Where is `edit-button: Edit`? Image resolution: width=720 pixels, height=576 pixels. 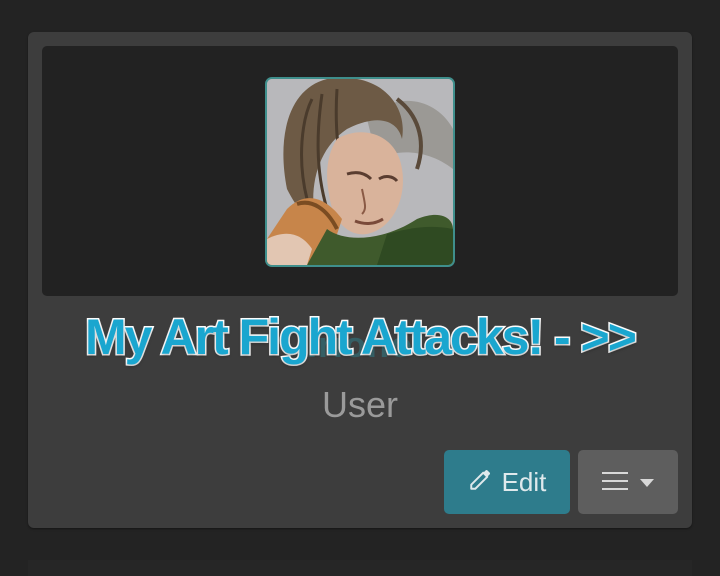
edit-button: Edit is located at coordinates (507, 482).